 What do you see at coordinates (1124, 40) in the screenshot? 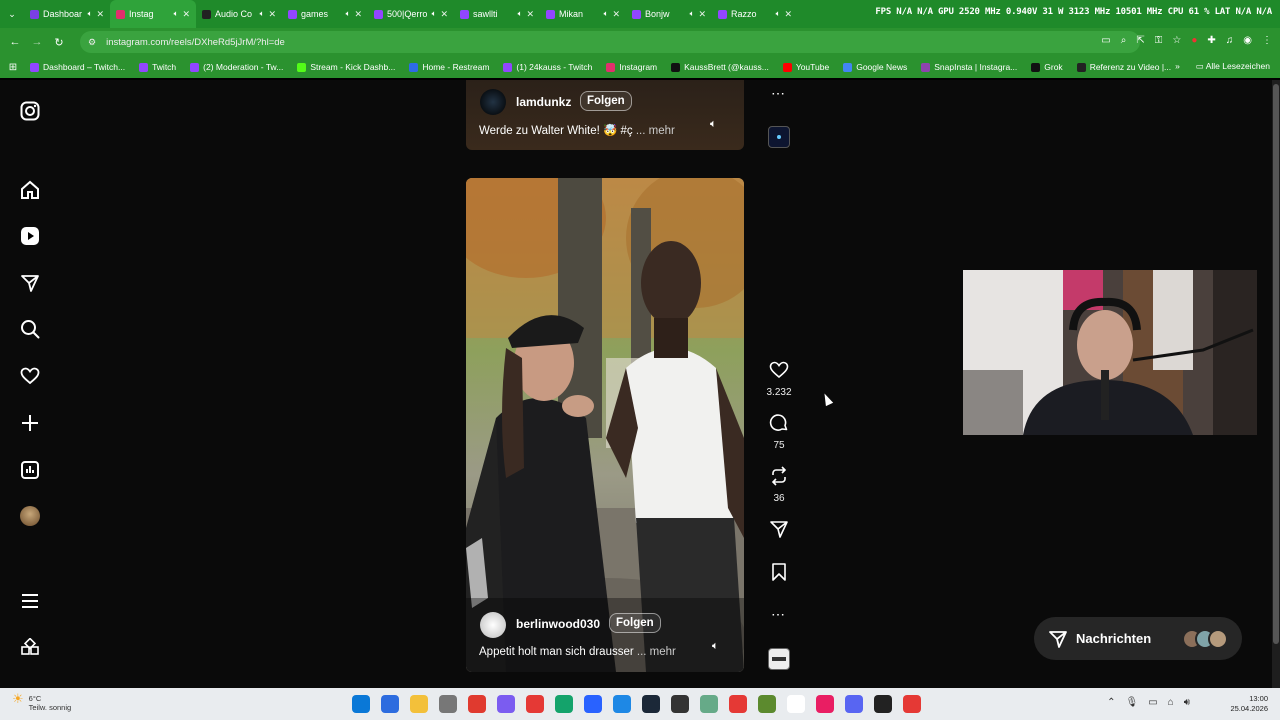
I see `zoom-icon: ⌕` at bounding box center [1124, 40].